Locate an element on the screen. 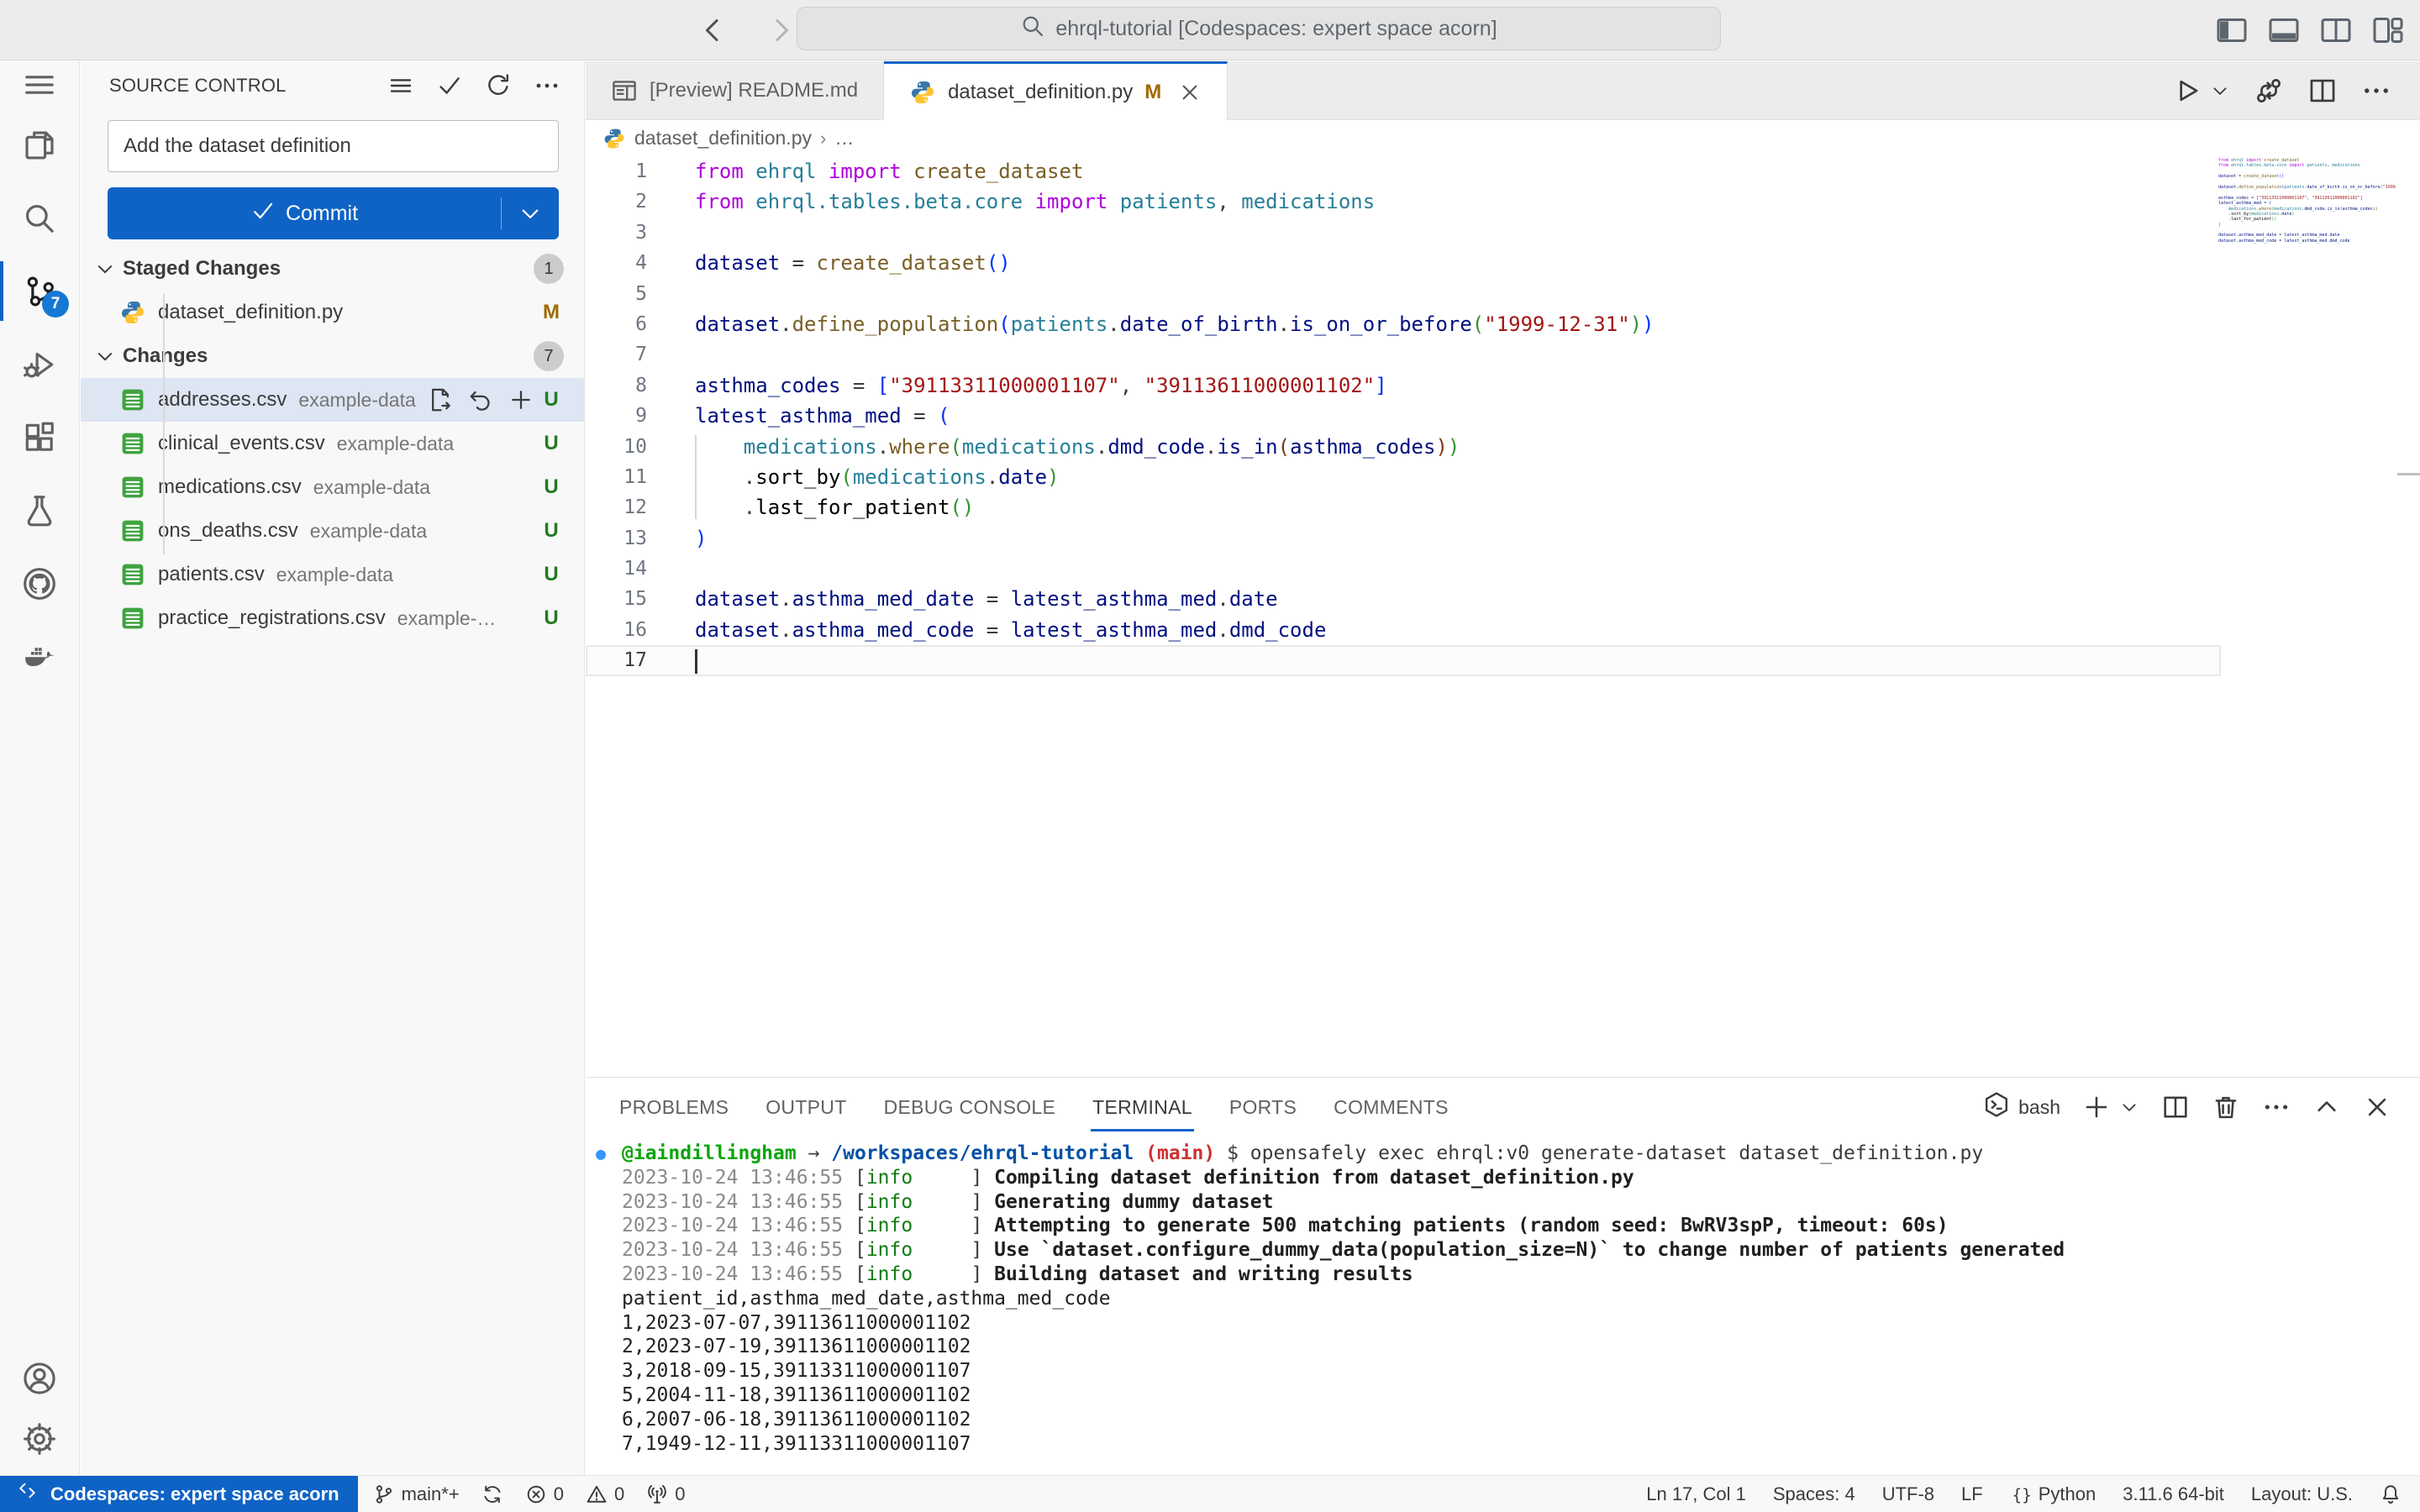 The image size is (2420, 1512). discard-icon is located at coordinates (481, 399).